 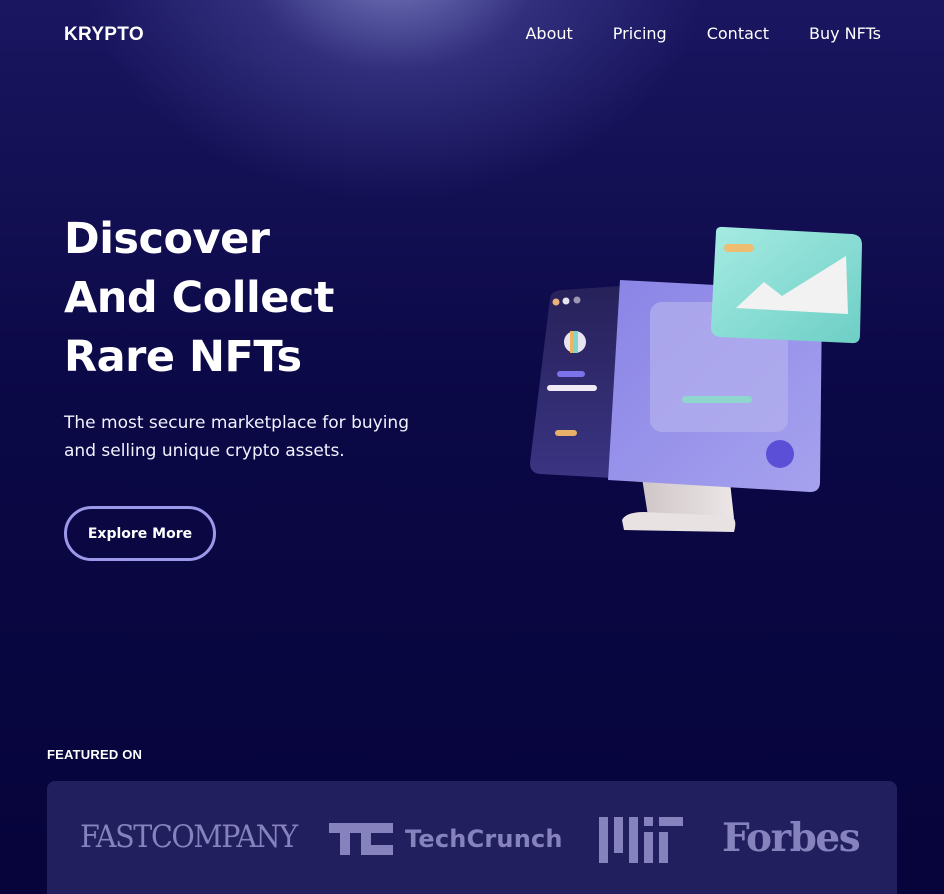 What do you see at coordinates (199, 298) in the screenshot?
I see `hero-title-line-2: And Collect` at bounding box center [199, 298].